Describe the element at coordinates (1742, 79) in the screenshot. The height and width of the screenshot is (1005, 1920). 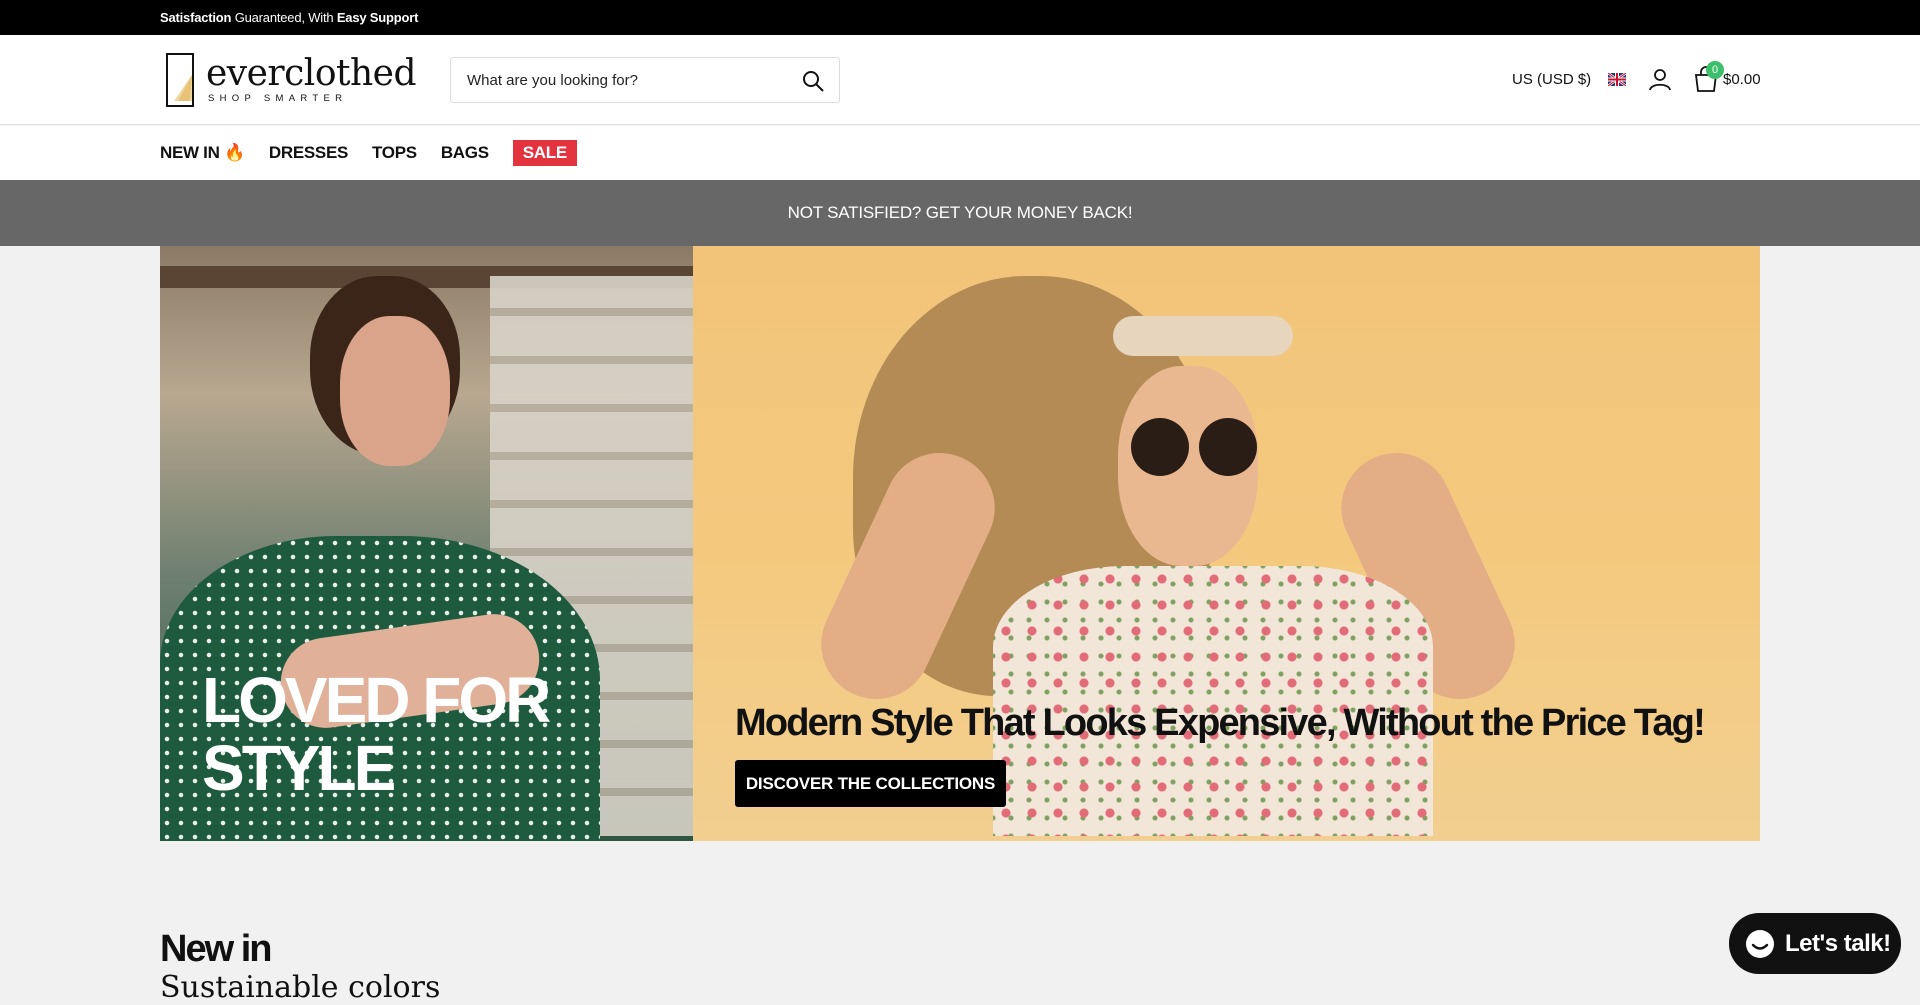
I see `cart-total: $0.00` at that location.